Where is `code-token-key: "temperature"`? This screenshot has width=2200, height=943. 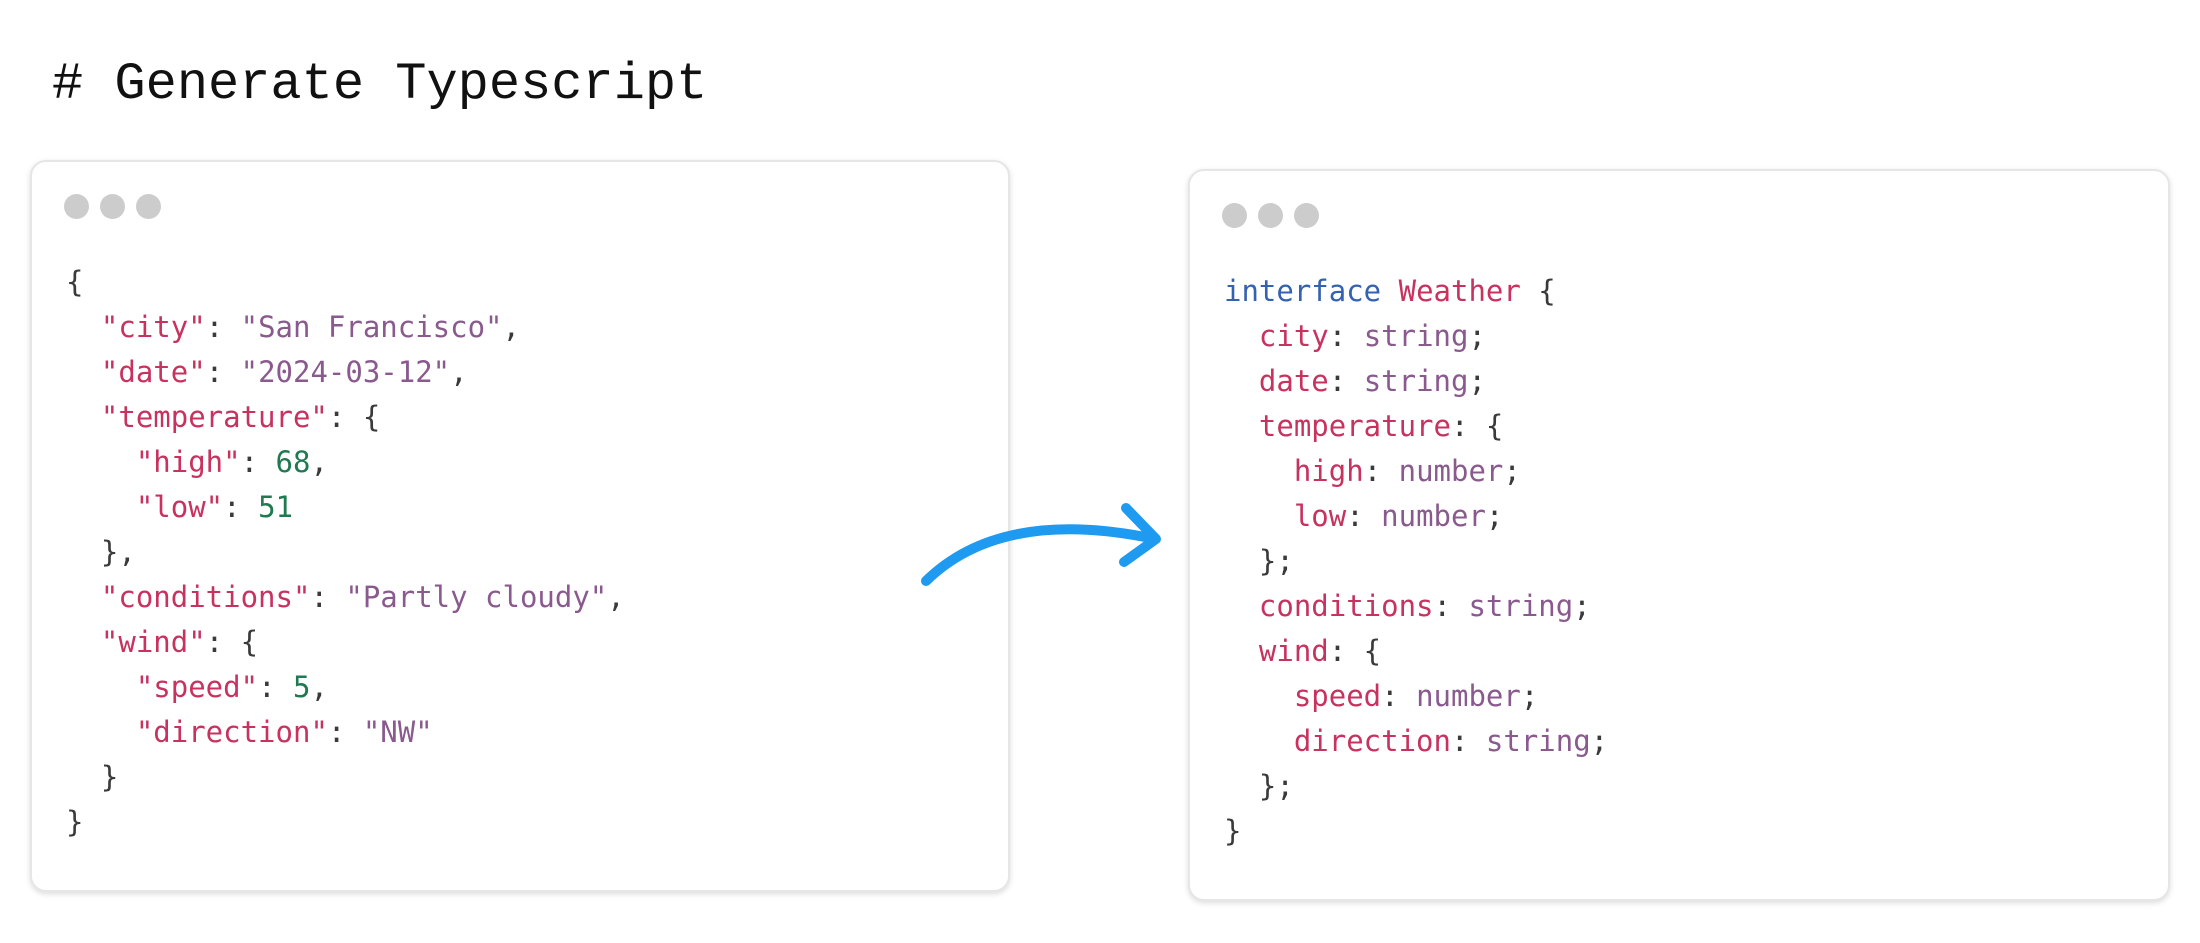 code-token-key: "temperature" is located at coordinates (214, 417).